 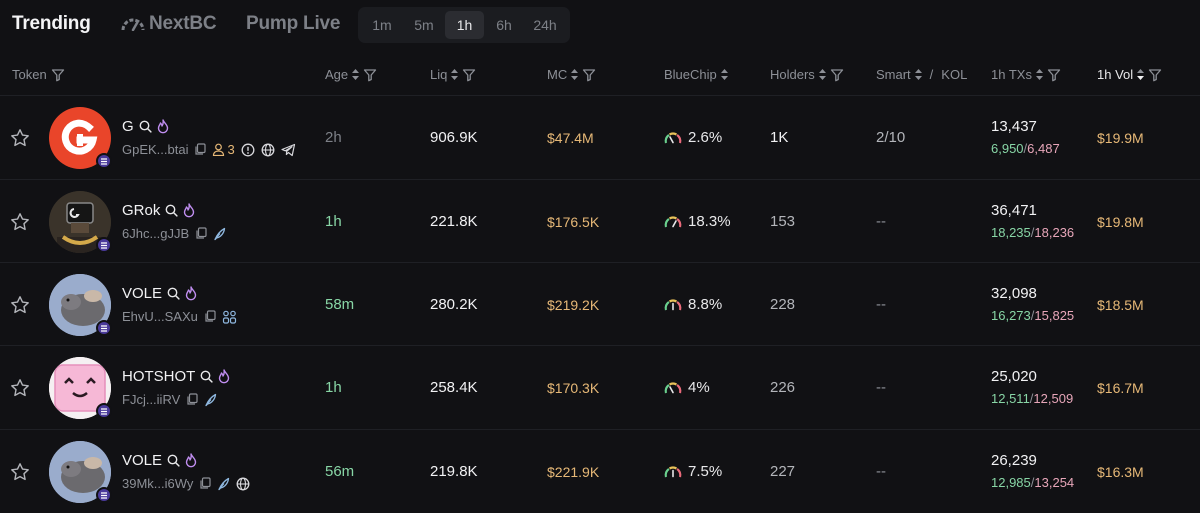 I want to click on col-mc: MC, so click(x=571, y=74).